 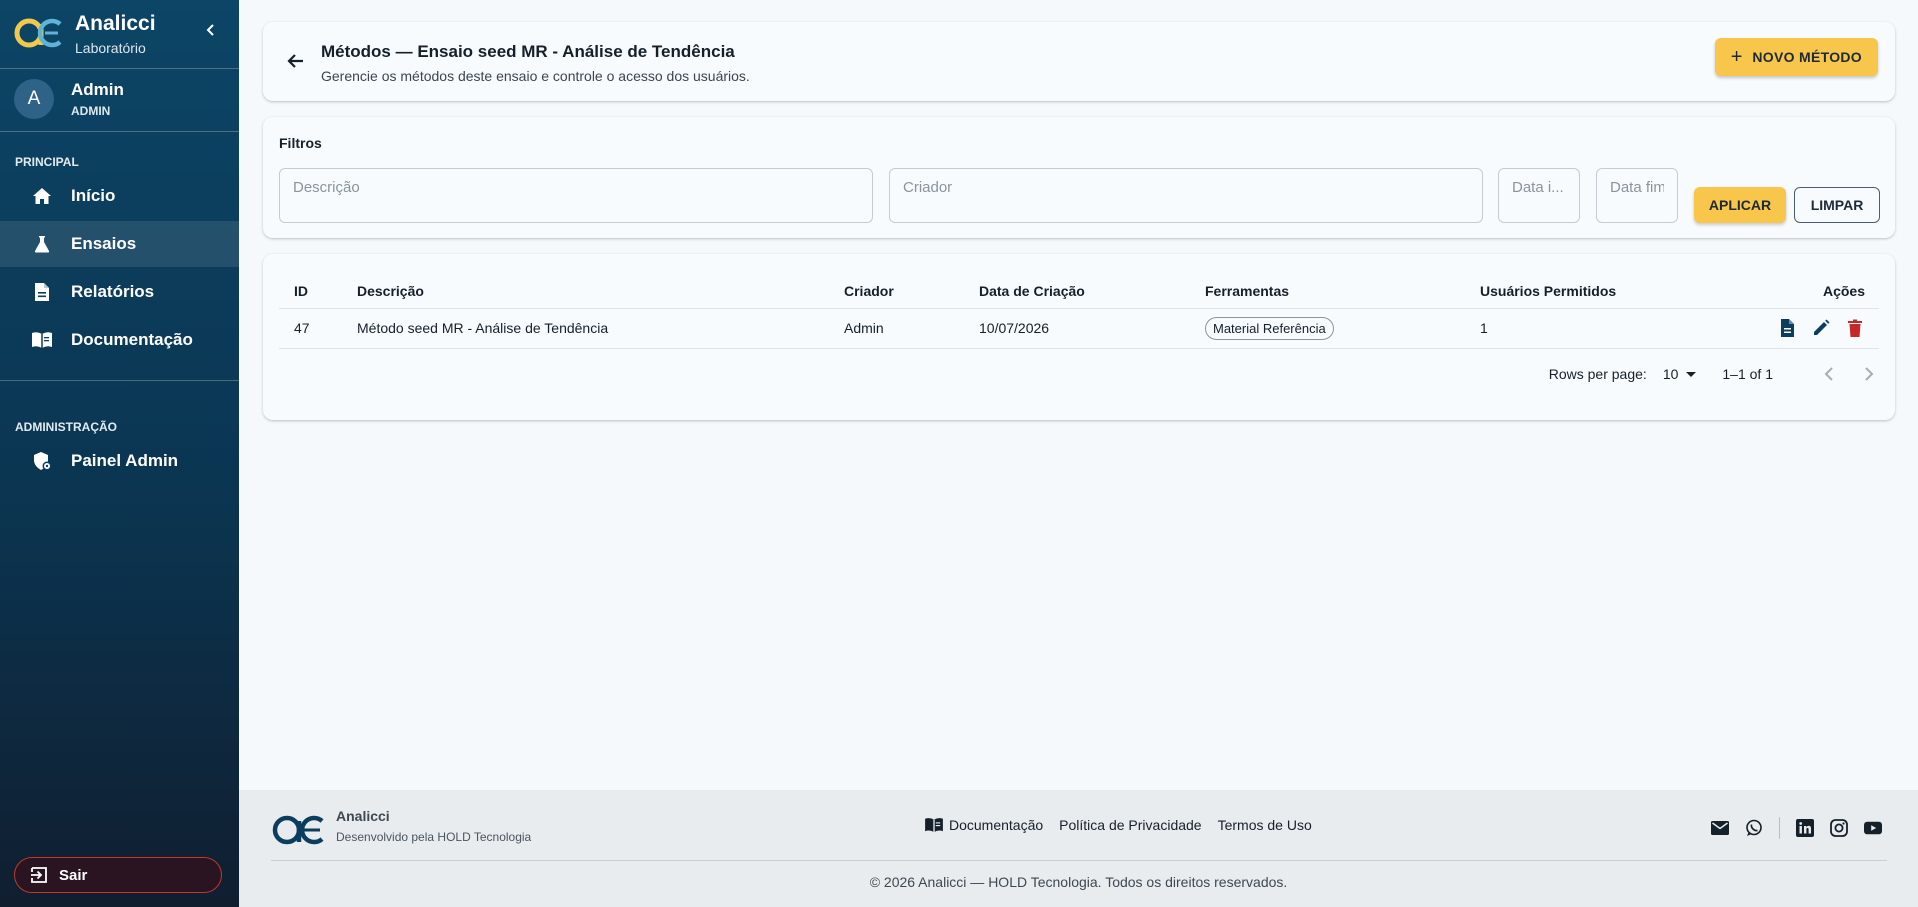 I want to click on cell-criador: Admin, so click(x=911, y=328).